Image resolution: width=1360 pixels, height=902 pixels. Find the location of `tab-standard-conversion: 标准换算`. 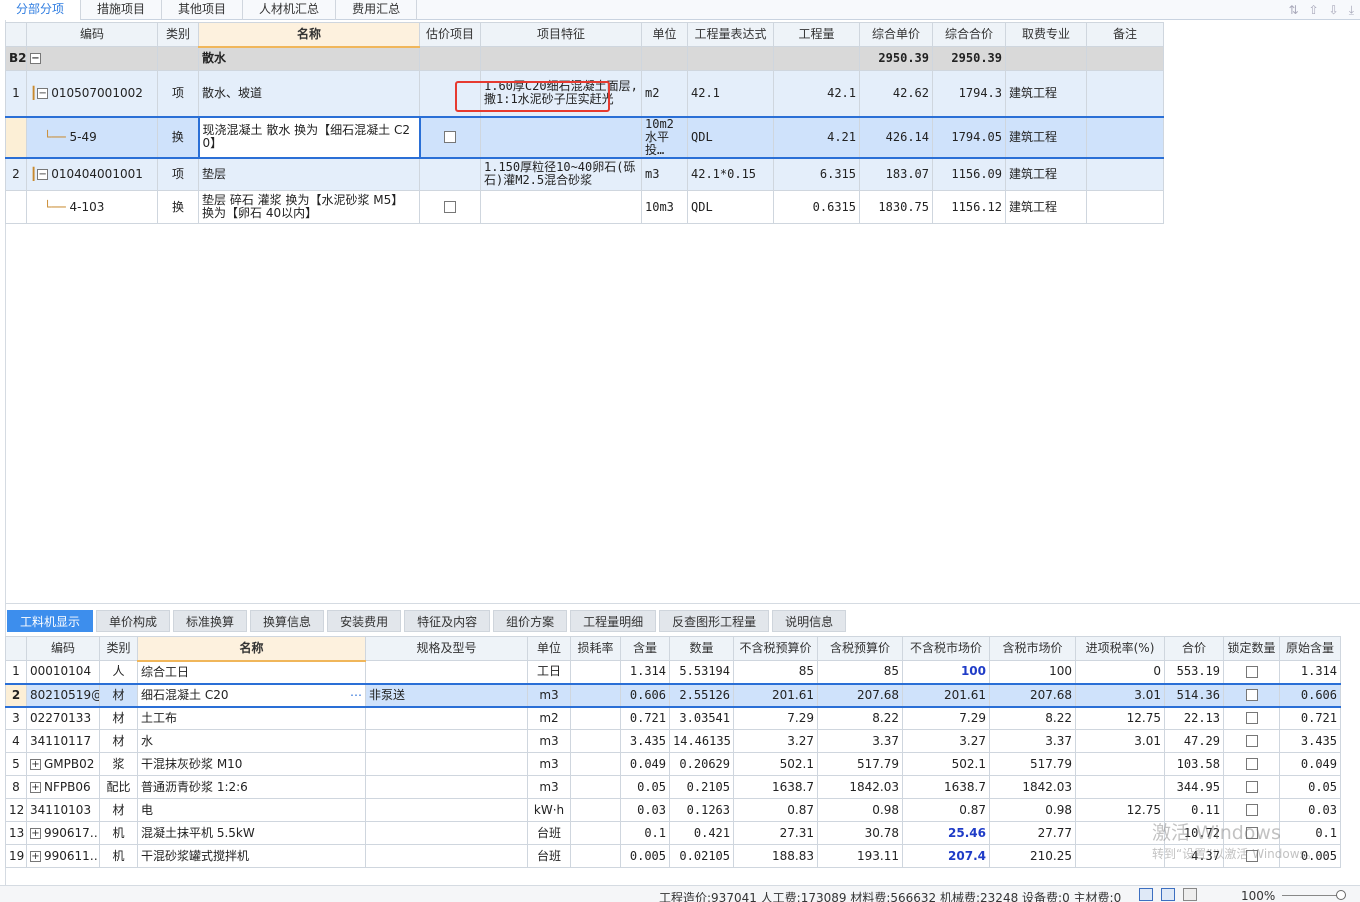

tab-standard-conversion: 标准换算 is located at coordinates (210, 621).